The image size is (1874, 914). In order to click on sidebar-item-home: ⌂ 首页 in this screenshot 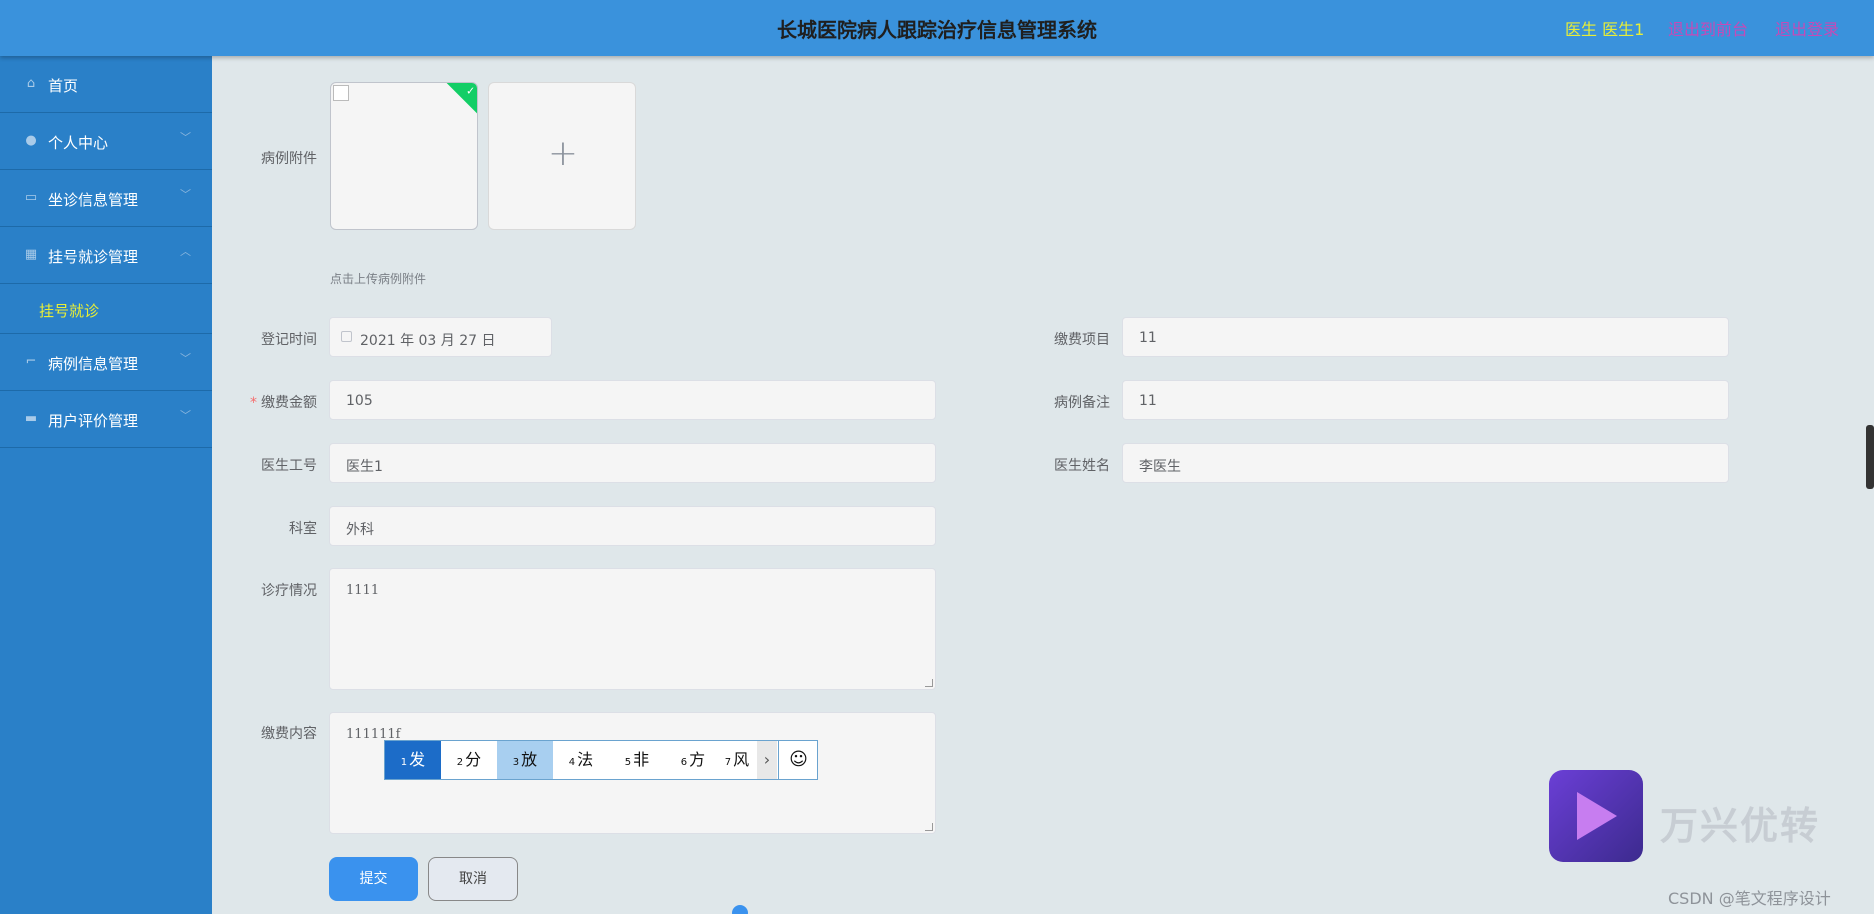, I will do `click(106, 84)`.